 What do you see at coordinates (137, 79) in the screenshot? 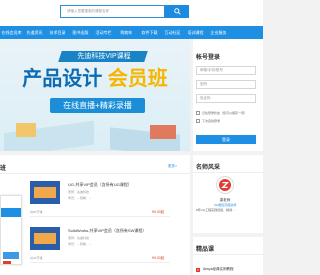
I see `banner-title-highlight: 会员班` at bounding box center [137, 79].